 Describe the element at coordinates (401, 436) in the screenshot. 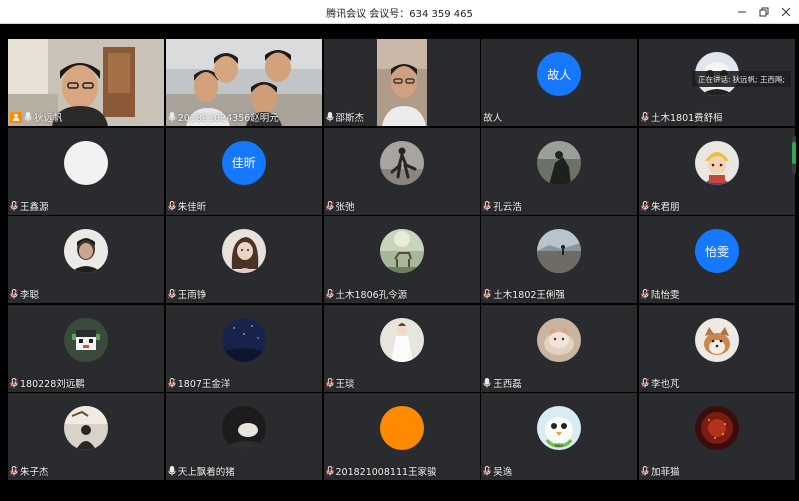

I see `participant-tile: 201821008111王家骏` at that location.